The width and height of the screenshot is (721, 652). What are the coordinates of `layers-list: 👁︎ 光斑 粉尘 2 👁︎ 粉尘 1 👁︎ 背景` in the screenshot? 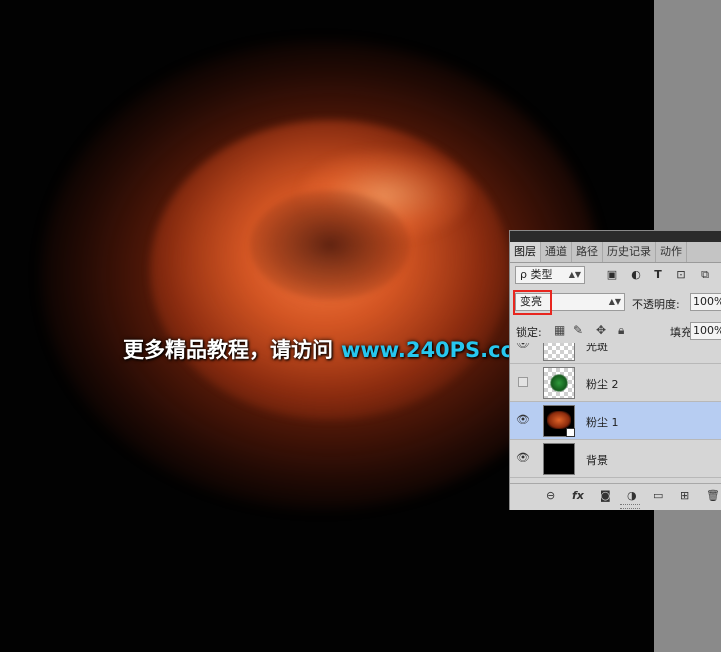 It's located at (615, 413).